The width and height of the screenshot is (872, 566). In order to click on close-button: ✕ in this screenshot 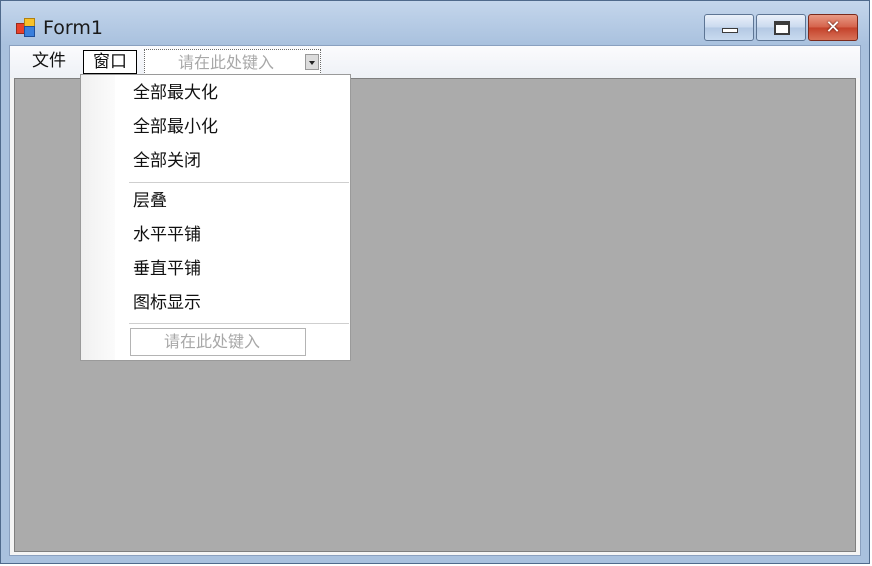, I will do `click(833, 27)`.